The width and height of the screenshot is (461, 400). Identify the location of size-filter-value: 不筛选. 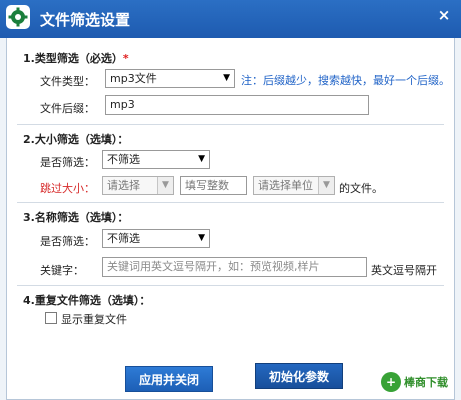
(123, 159).